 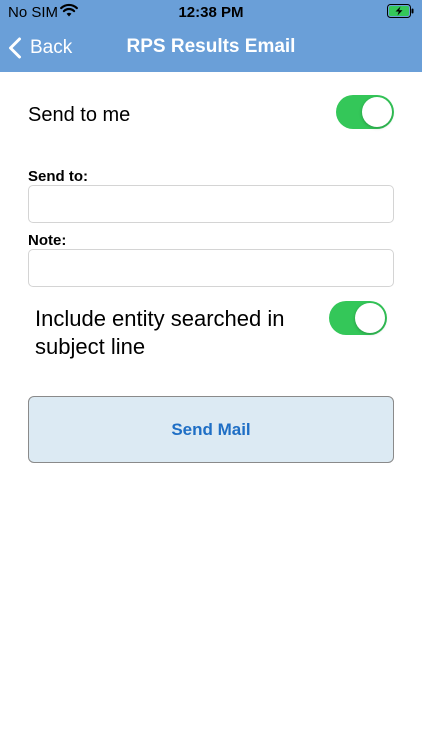 I want to click on send-mail-label: Send Mail, so click(x=211, y=429).